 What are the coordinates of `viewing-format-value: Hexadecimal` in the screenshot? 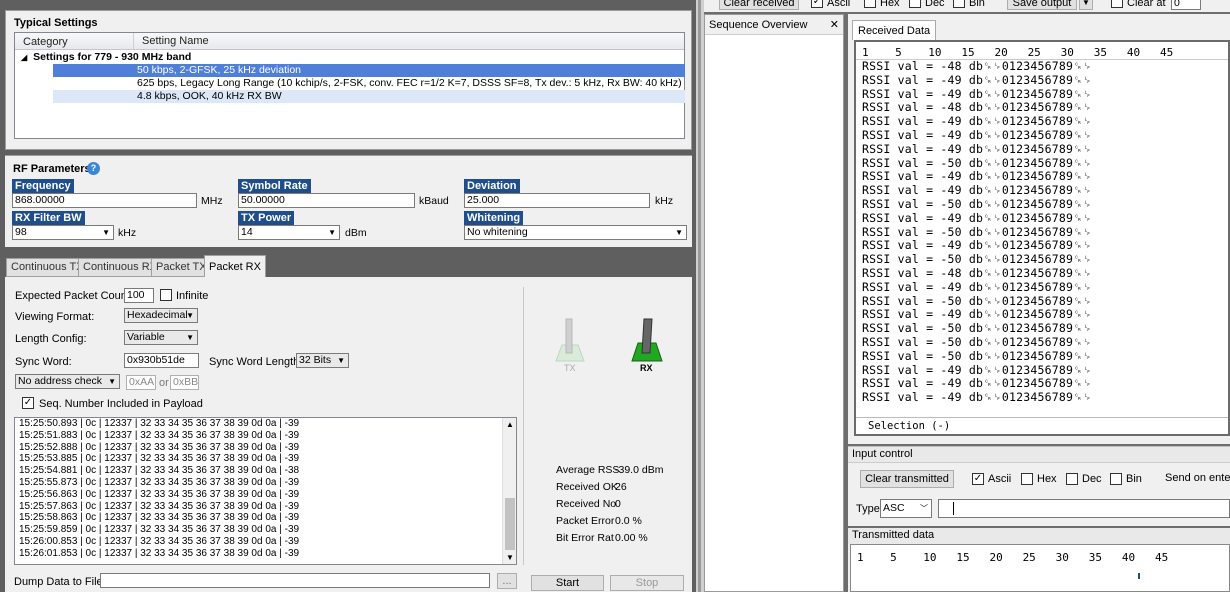 It's located at (157, 315).